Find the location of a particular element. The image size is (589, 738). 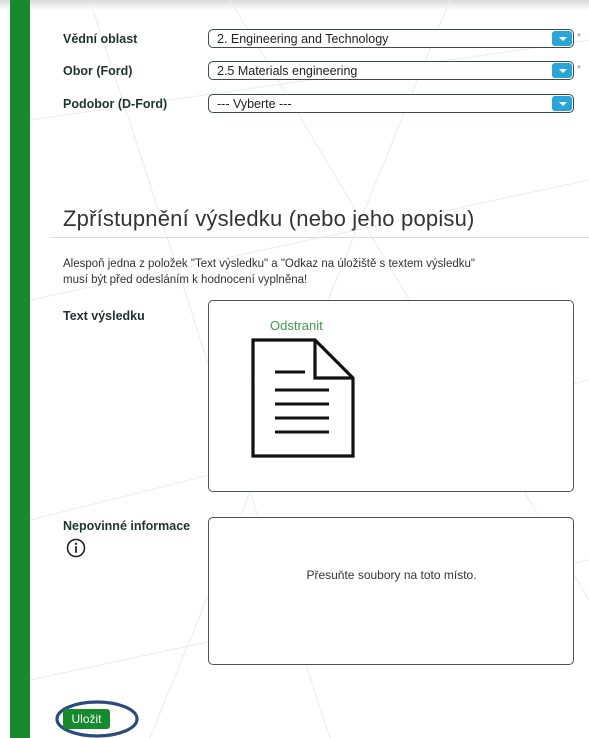

save-button: Uložit is located at coordinates (86, 719).